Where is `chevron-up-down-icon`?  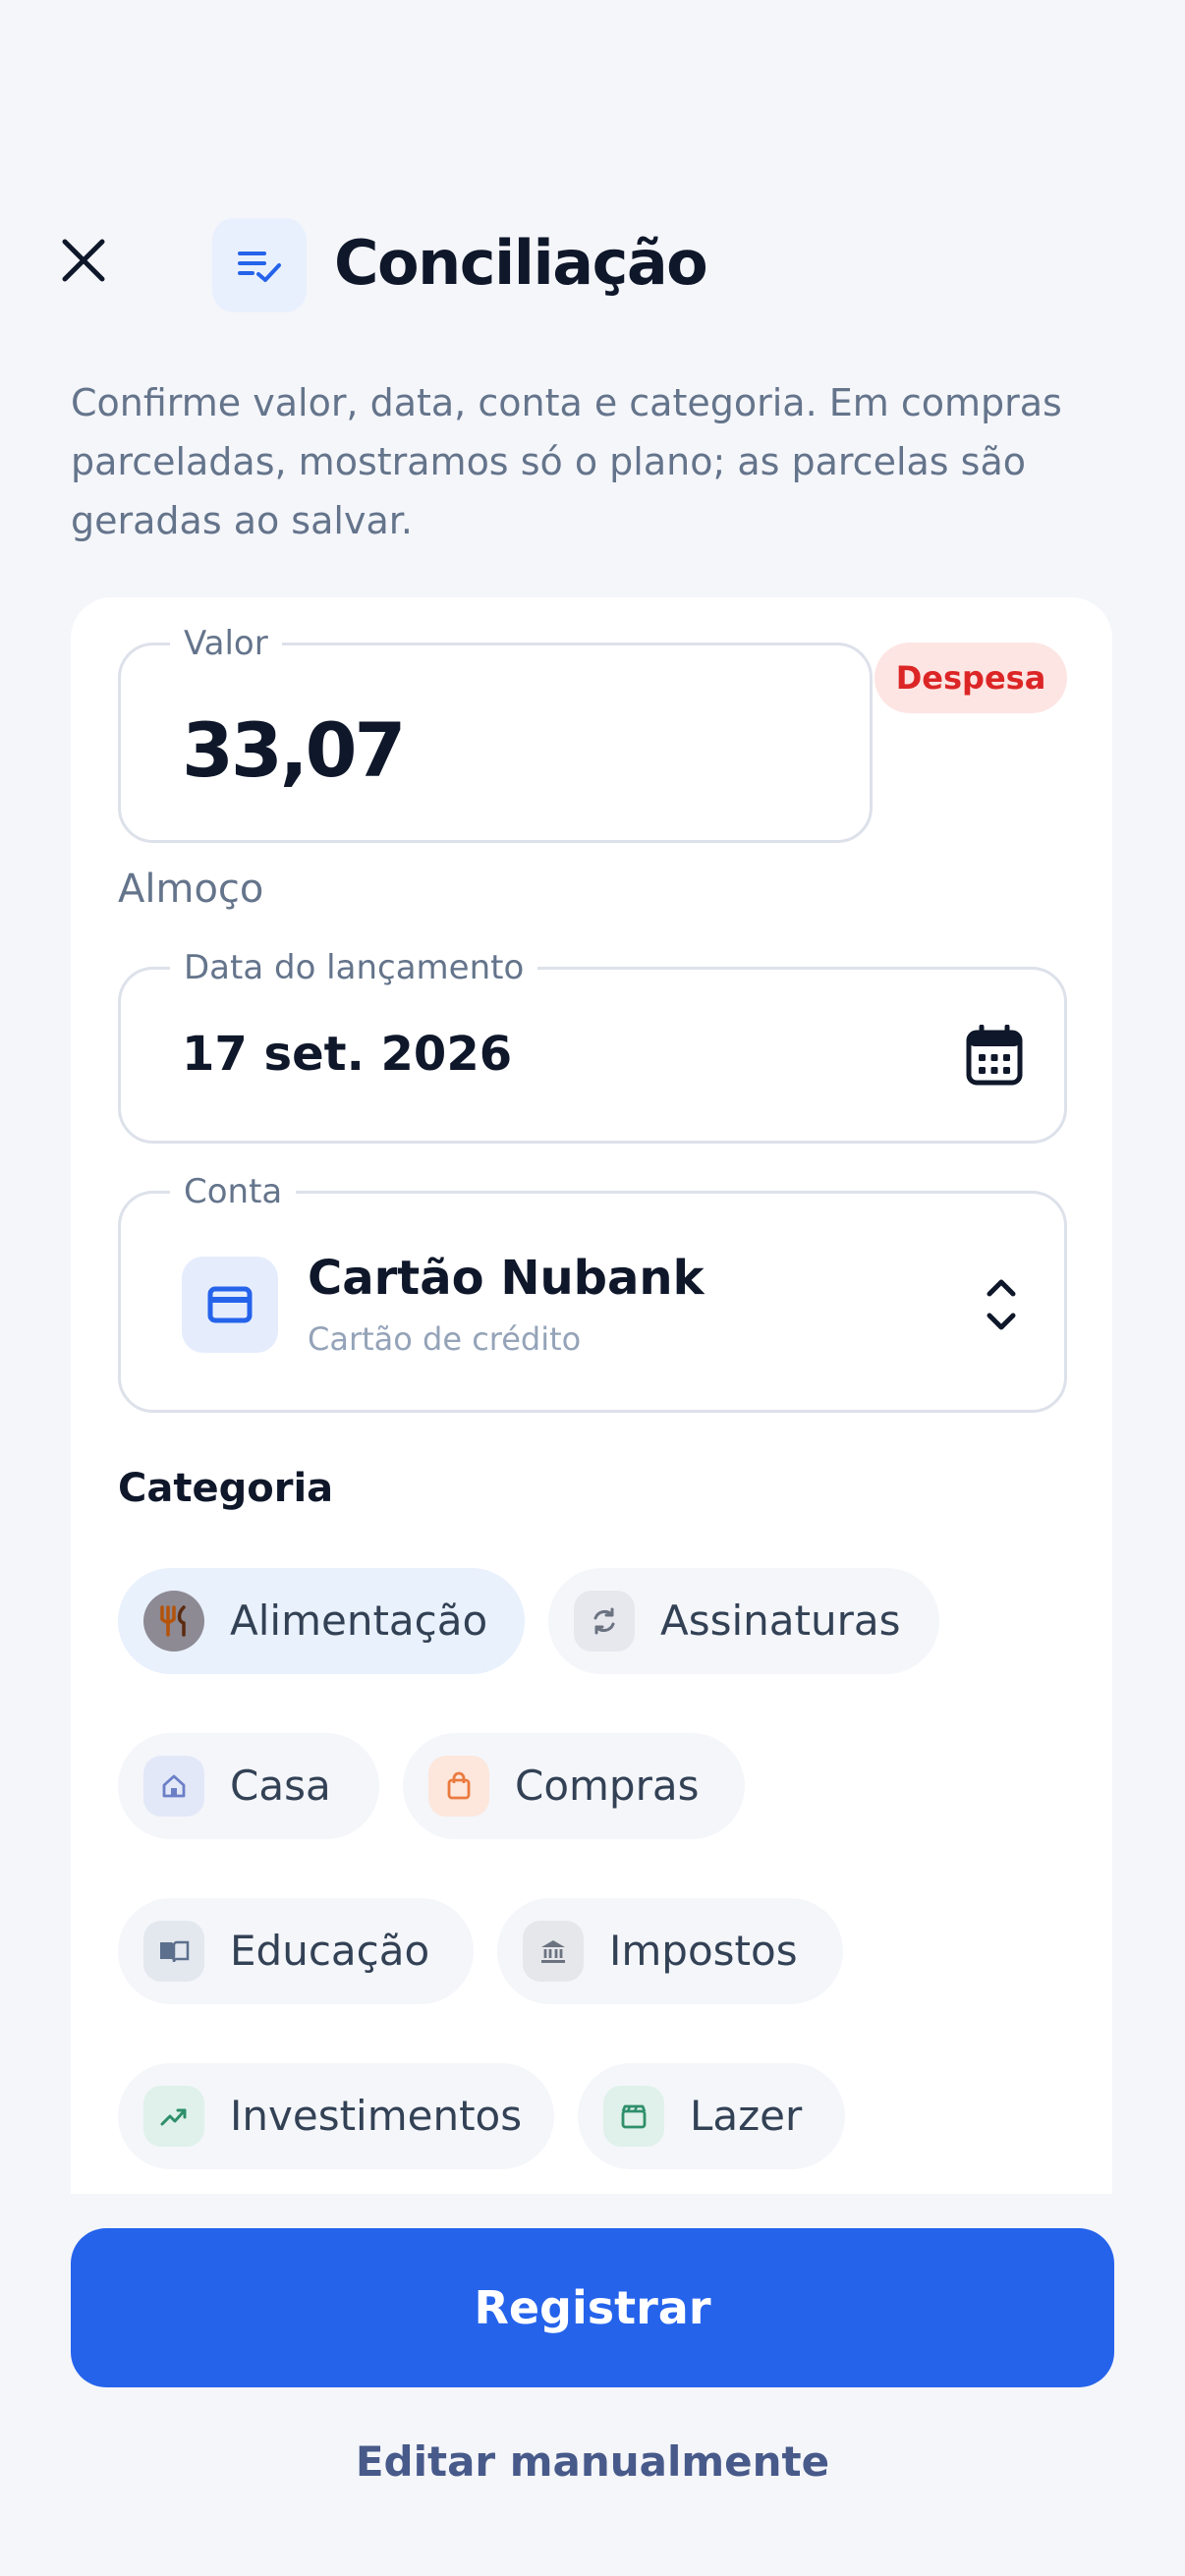 chevron-up-down-icon is located at coordinates (1002, 1304).